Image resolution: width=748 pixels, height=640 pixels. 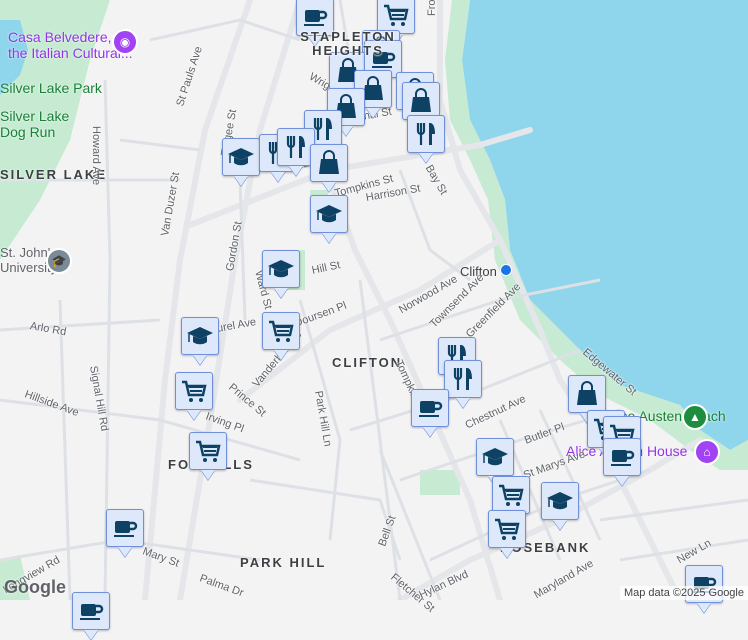 What do you see at coordinates (35, 587) in the screenshot?
I see `google-logo: Google` at bounding box center [35, 587].